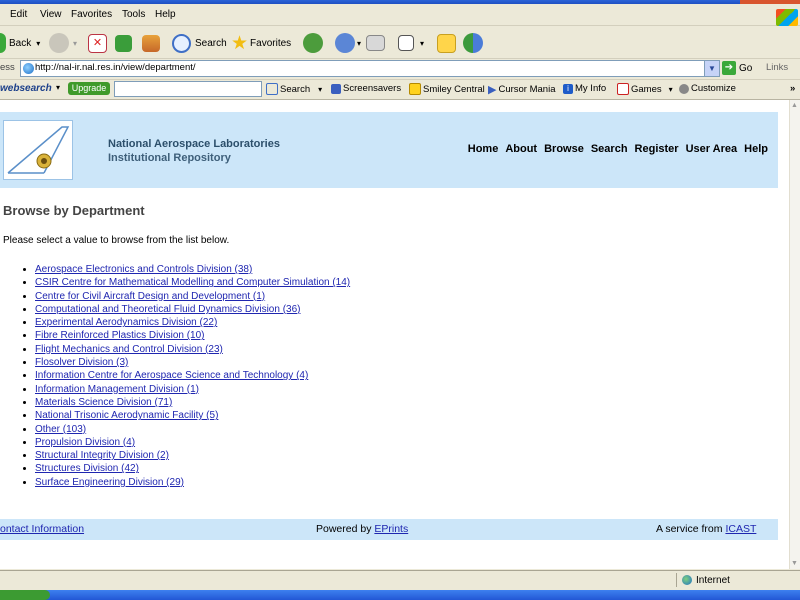 This screenshot has height=600, width=800. I want to click on chevron-down-icon: ▼, so click(711, 68).